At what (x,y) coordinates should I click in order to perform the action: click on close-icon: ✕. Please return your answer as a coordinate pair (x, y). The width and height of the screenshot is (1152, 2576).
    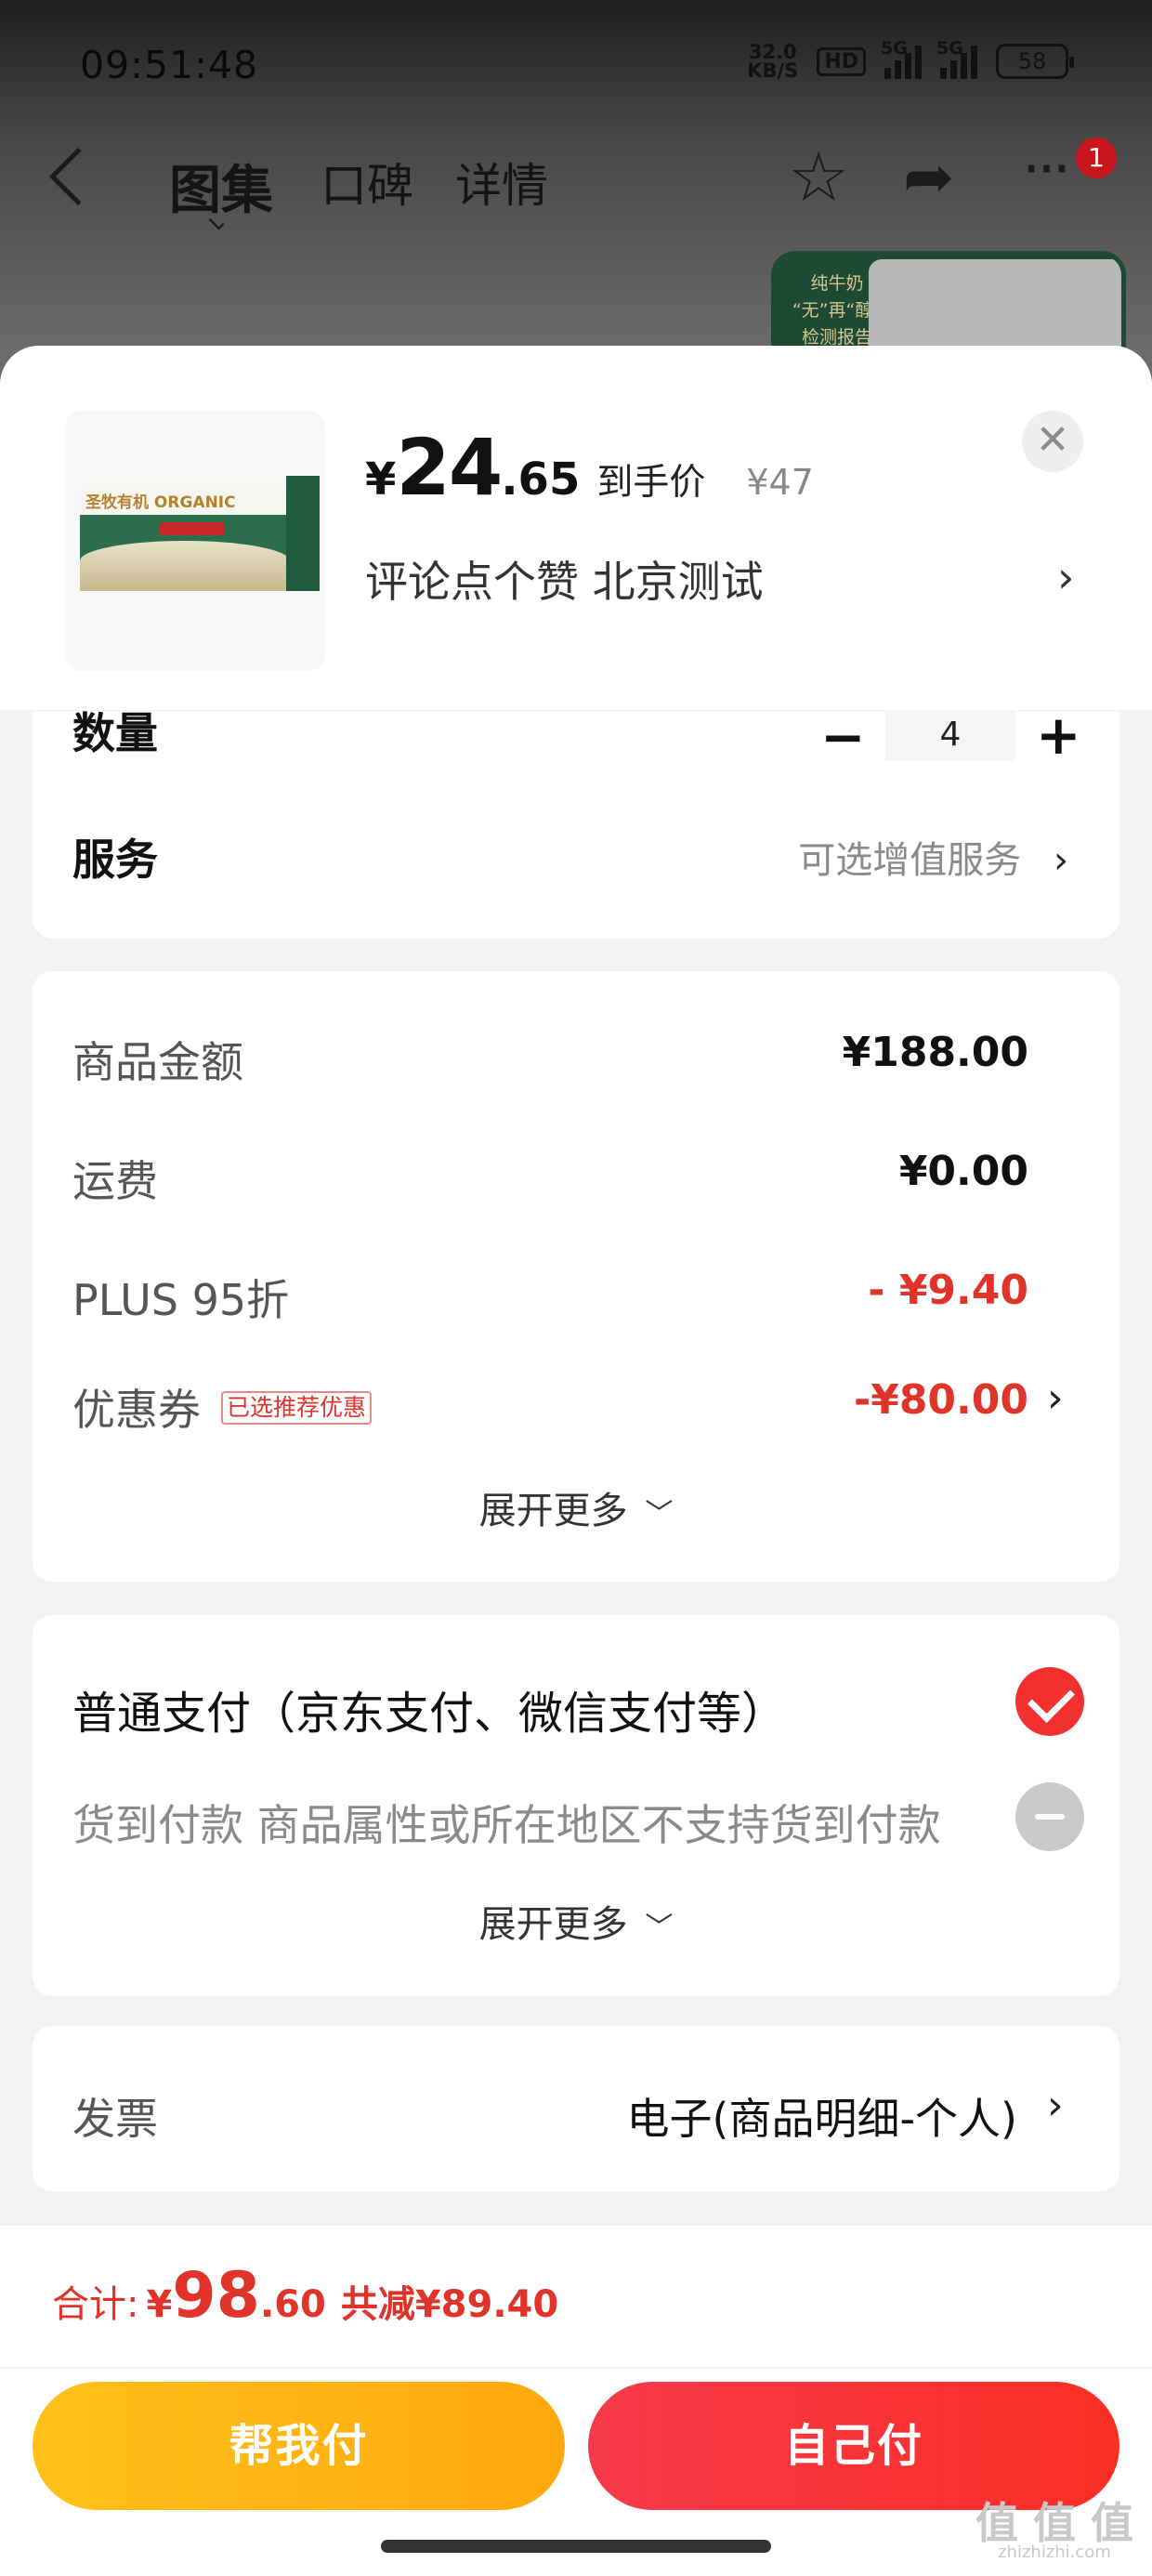
    Looking at the image, I should click on (1052, 440).